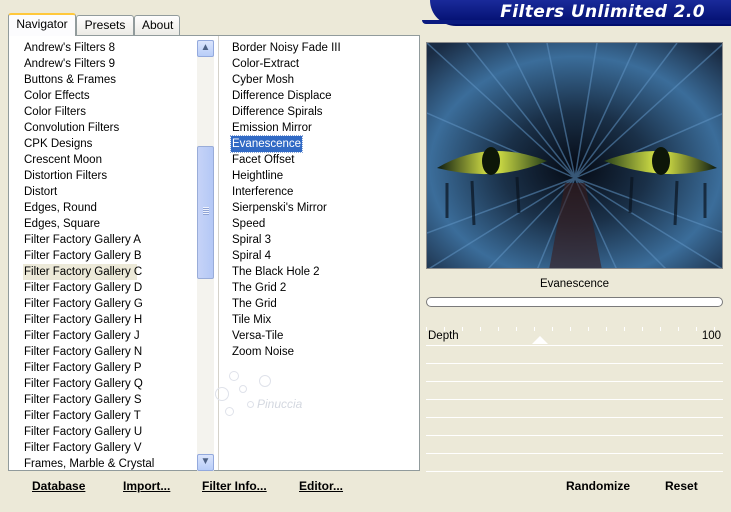 This screenshot has width=731, height=512. What do you see at coordinates (321, 304) in the screenshot?
I see `filter-item: The Grid` at bounding box center [321, 304].